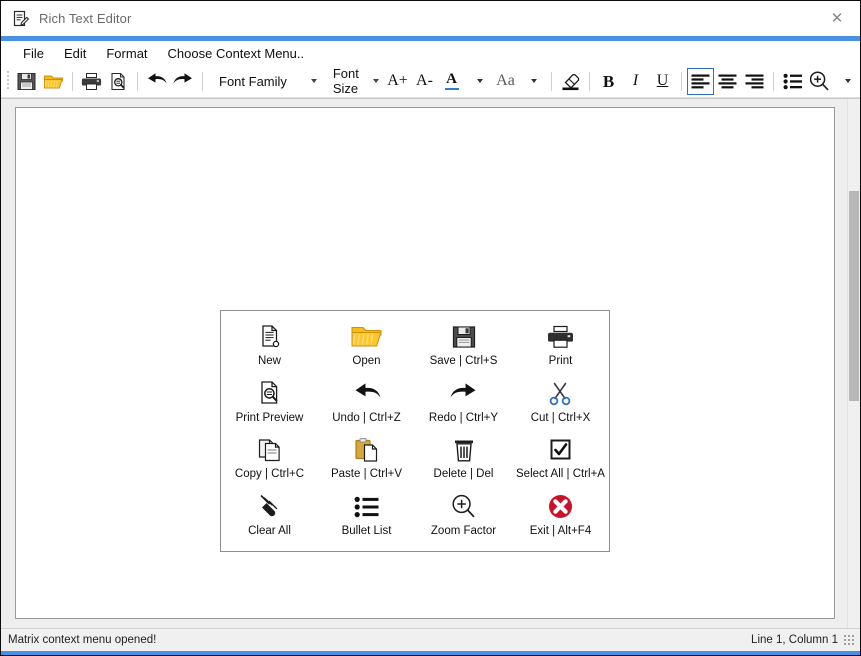  Describe the element at coordinates (156, 81) in the screenshot. I see `undo-button` at that location.